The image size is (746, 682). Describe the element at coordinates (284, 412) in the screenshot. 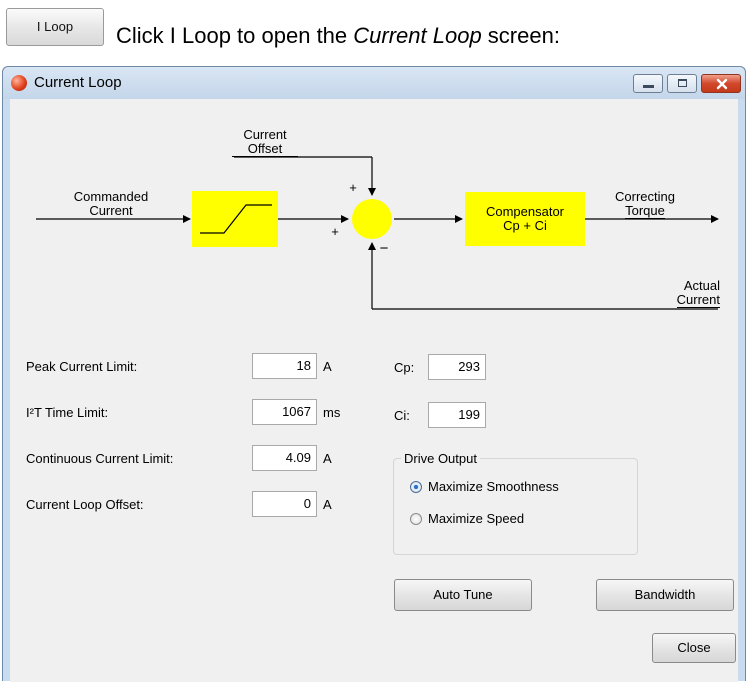

I see `i2t-time-limit-input: 1067` at that location.